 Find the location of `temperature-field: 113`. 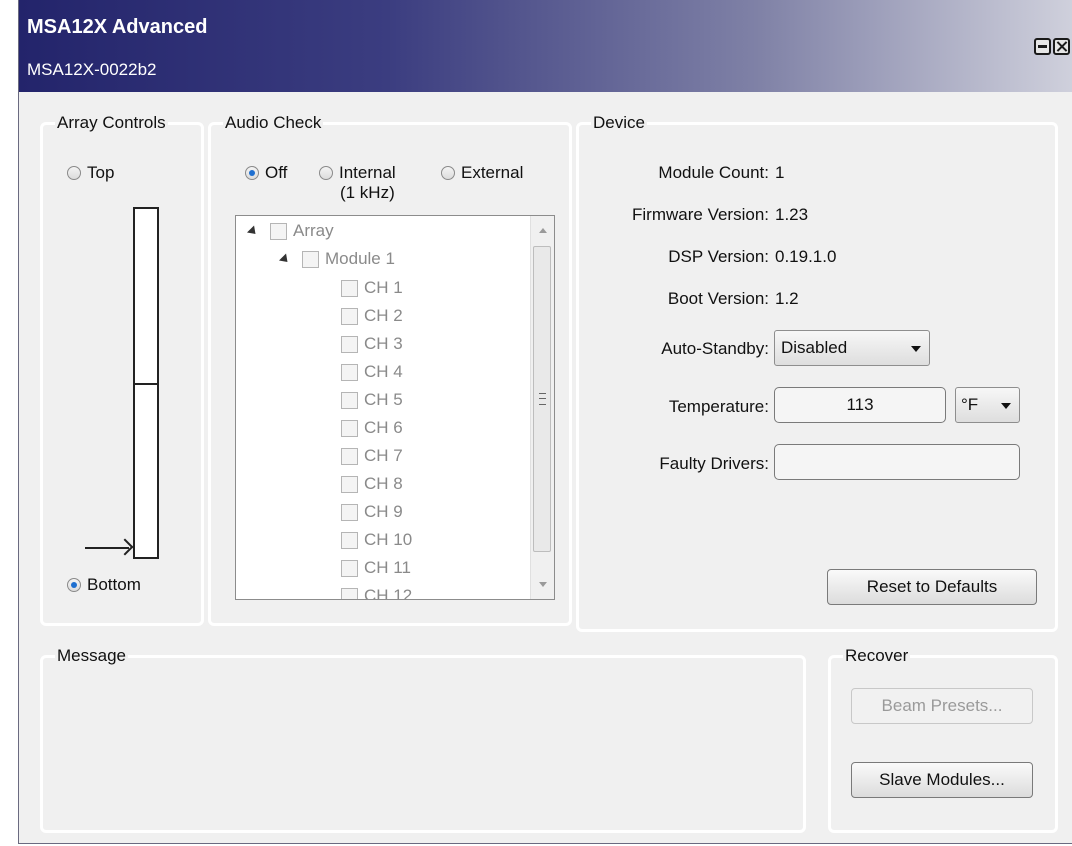

temperature-field: 113 is located at coordinates (860, 405).